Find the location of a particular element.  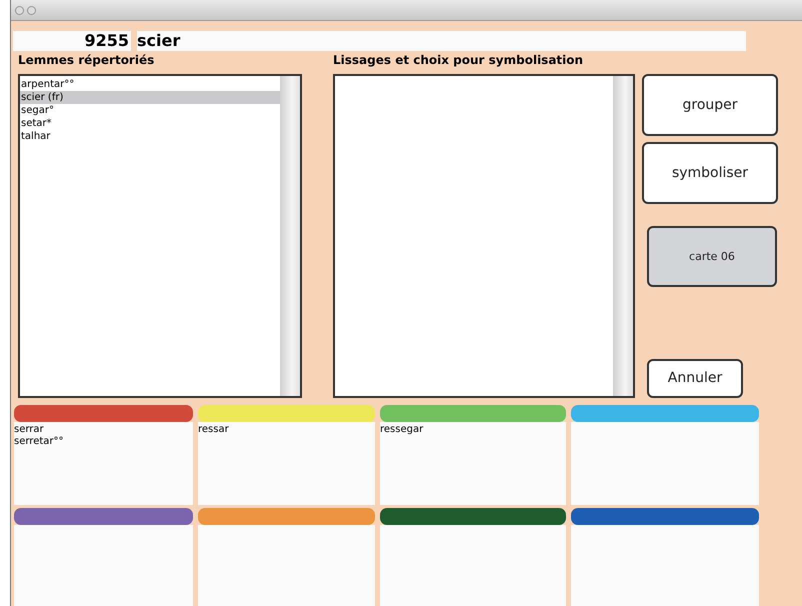

minimize-icon is located at coordinates (31, 10).